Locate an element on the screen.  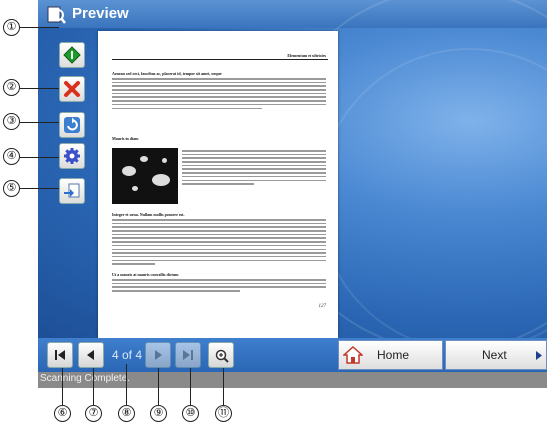
callout-10: ⑩ is located at coordinates (190, 413).